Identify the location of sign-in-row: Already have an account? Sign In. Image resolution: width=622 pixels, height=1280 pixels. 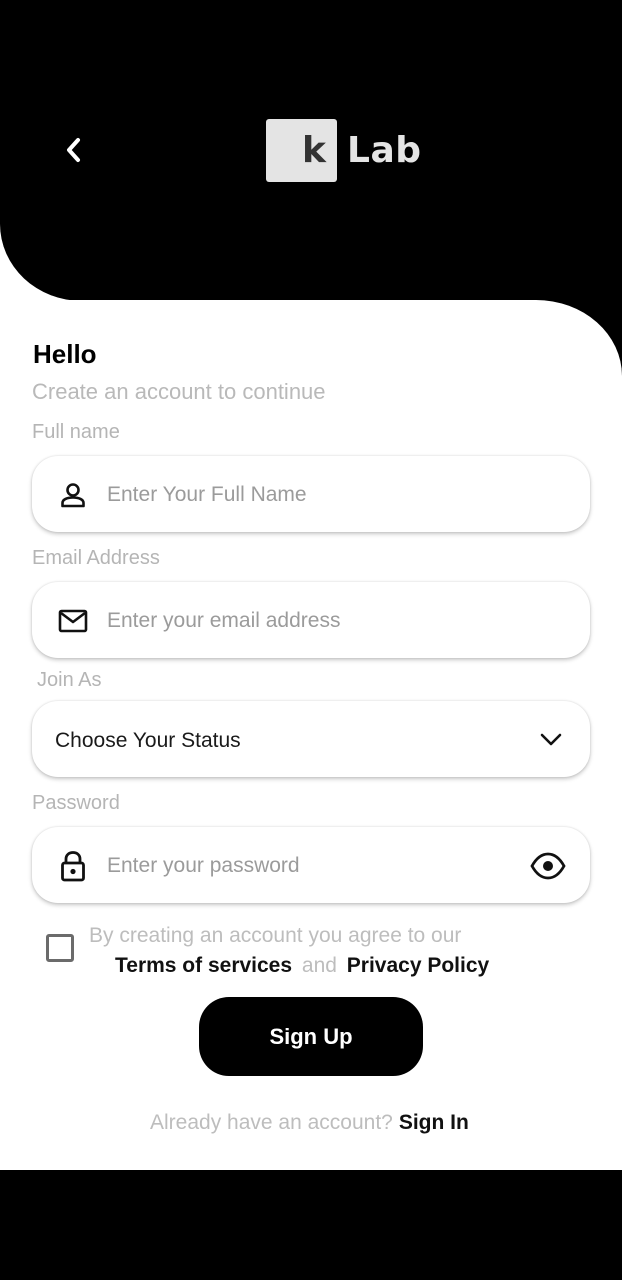
(309, 1123).